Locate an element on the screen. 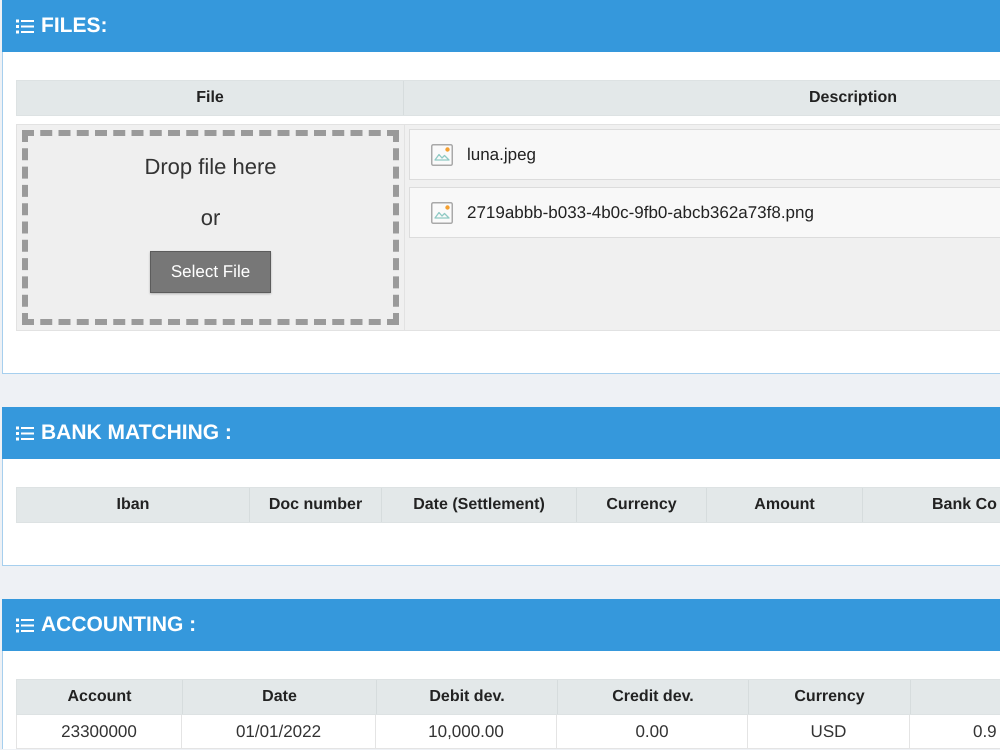 This screenshot has height=750, width=1000. column-header: Date is located at coordinates (279, 697).